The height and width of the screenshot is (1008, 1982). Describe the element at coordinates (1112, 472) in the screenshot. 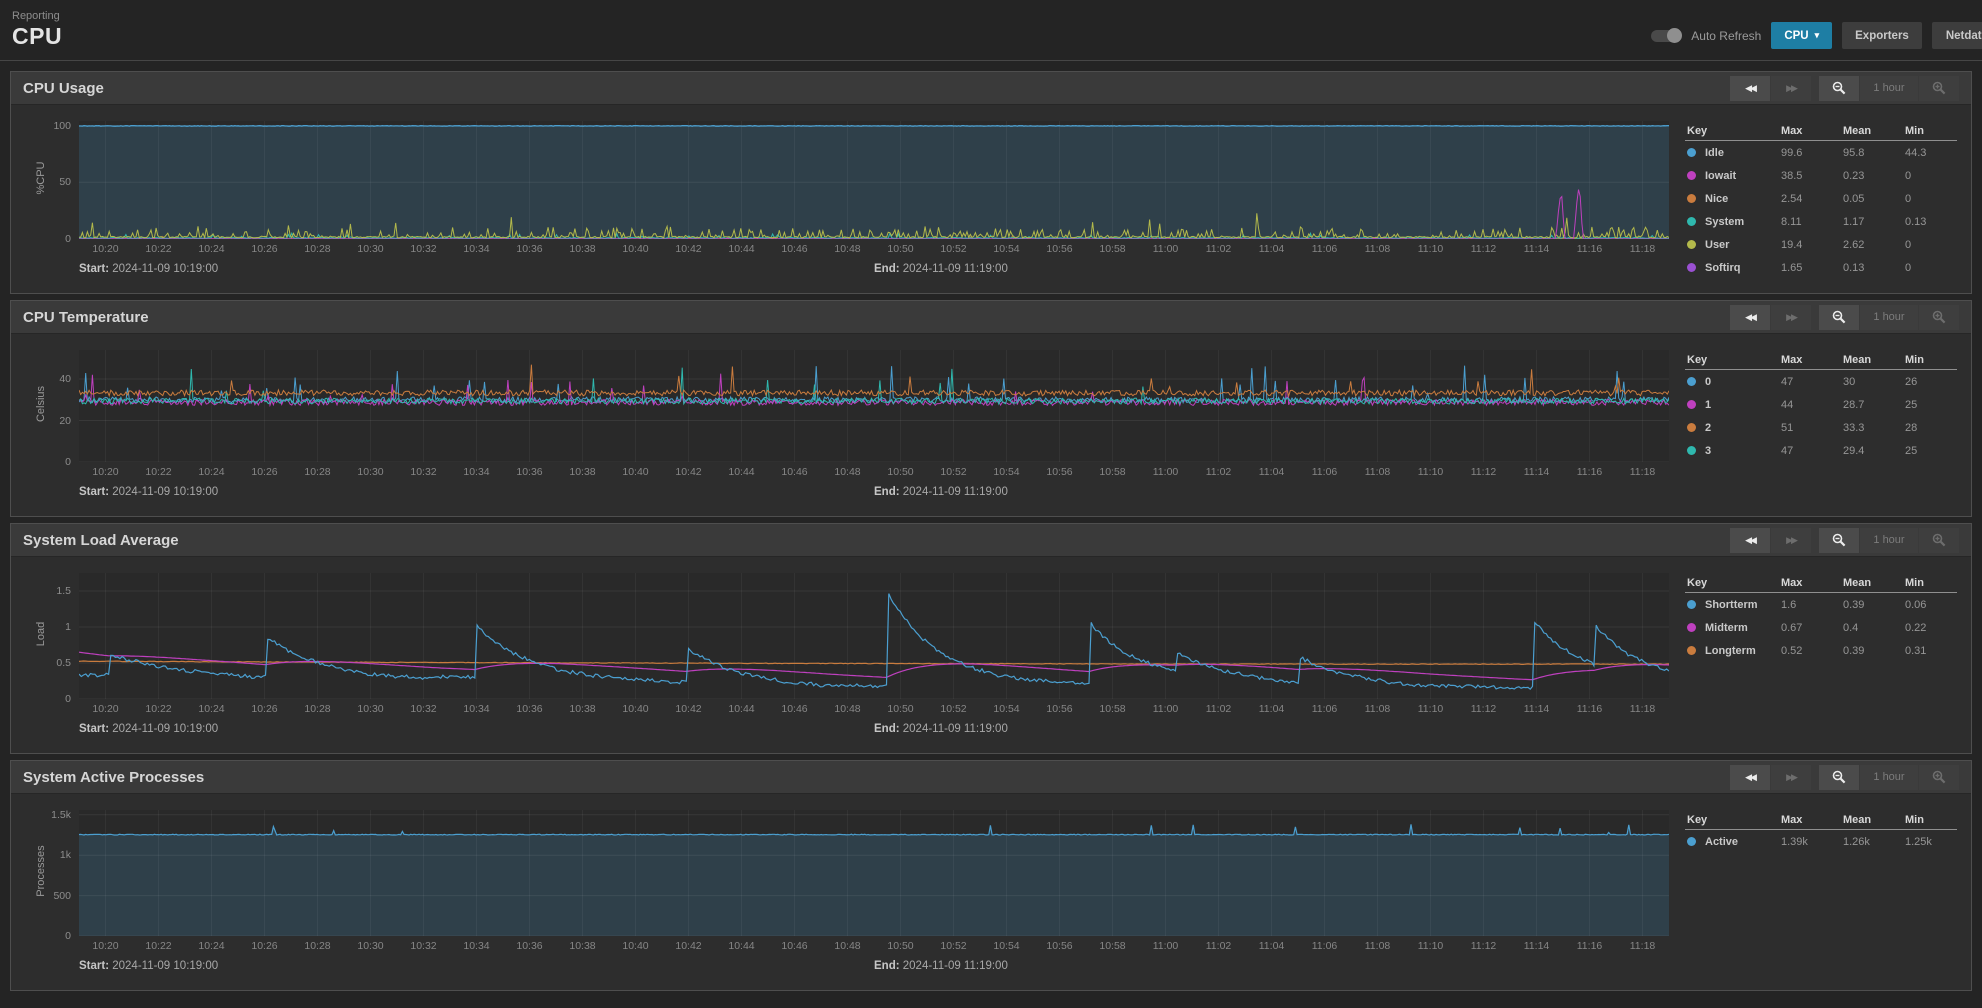

I see `x-tick-label: 10:58` at that location.